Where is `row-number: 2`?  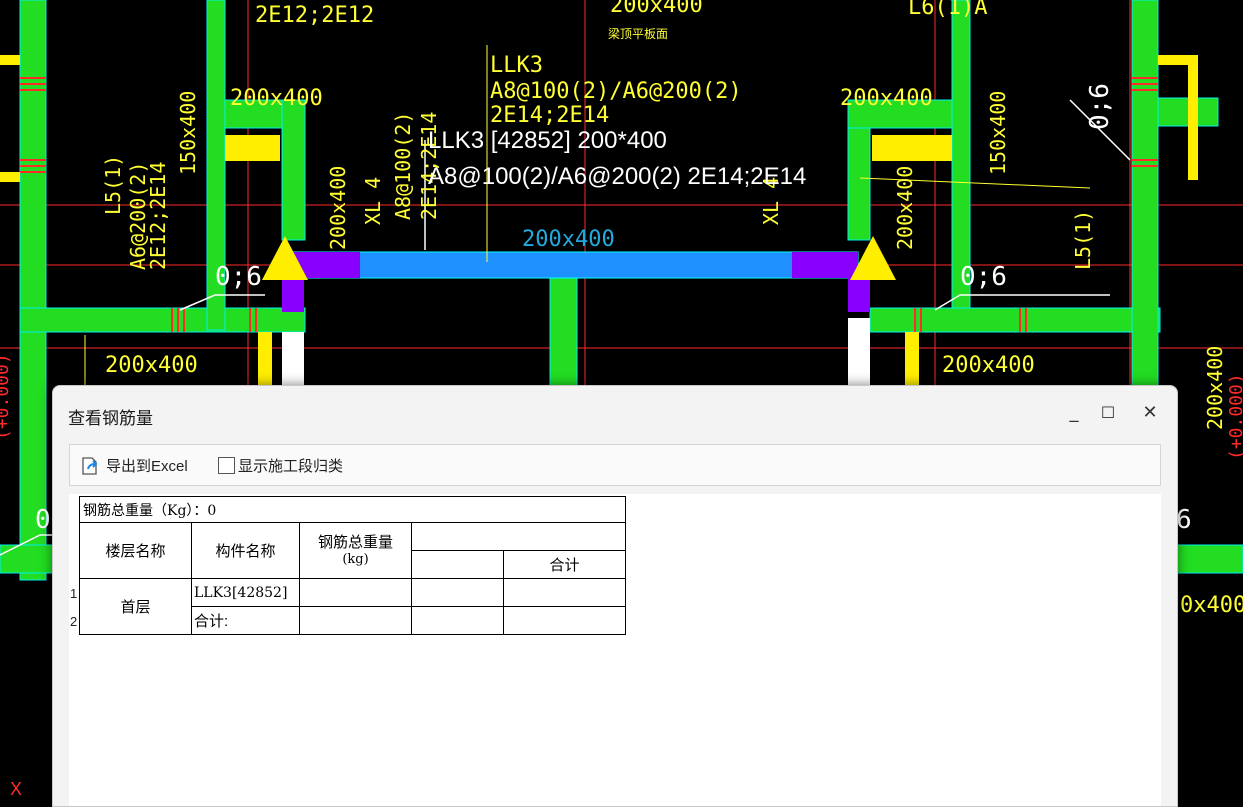
row-number: 2 is located at coordinates (74, 621).